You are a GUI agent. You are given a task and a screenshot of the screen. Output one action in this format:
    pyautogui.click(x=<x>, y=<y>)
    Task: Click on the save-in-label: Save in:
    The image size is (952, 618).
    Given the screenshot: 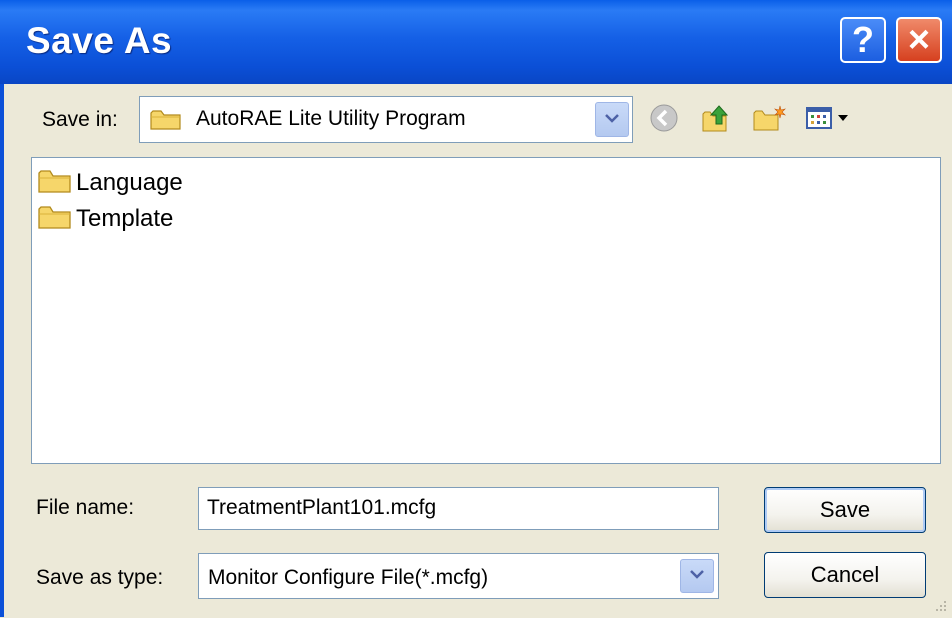 What is the action you would take?
    pyautogui.click(x=80, y=119)
    